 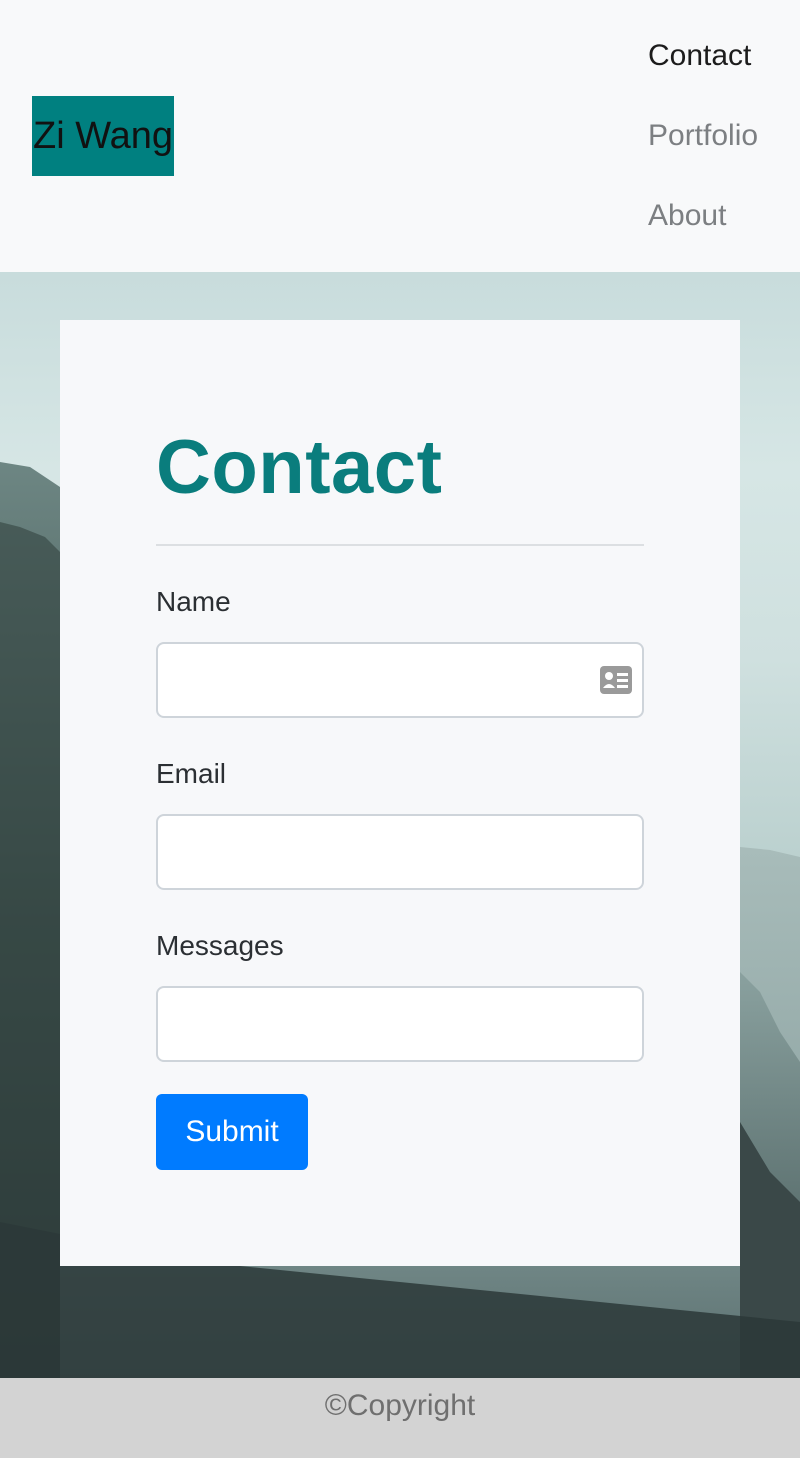 What do you see at coordinates (400, 545) in the screenshot?
I see `title-divider` at bounding box center [400, 545].